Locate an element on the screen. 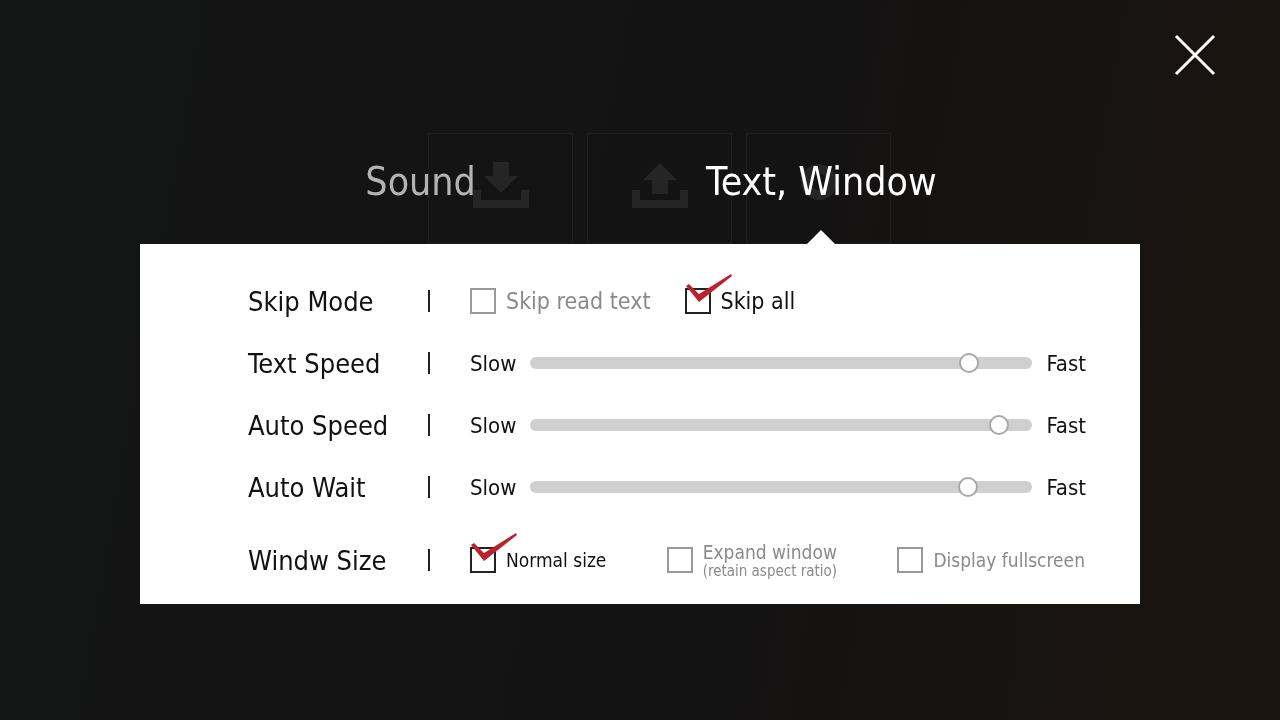 This screenshot has height=720, width=1280. setting-label: Auto Speed is located at coordinates (319, 425).